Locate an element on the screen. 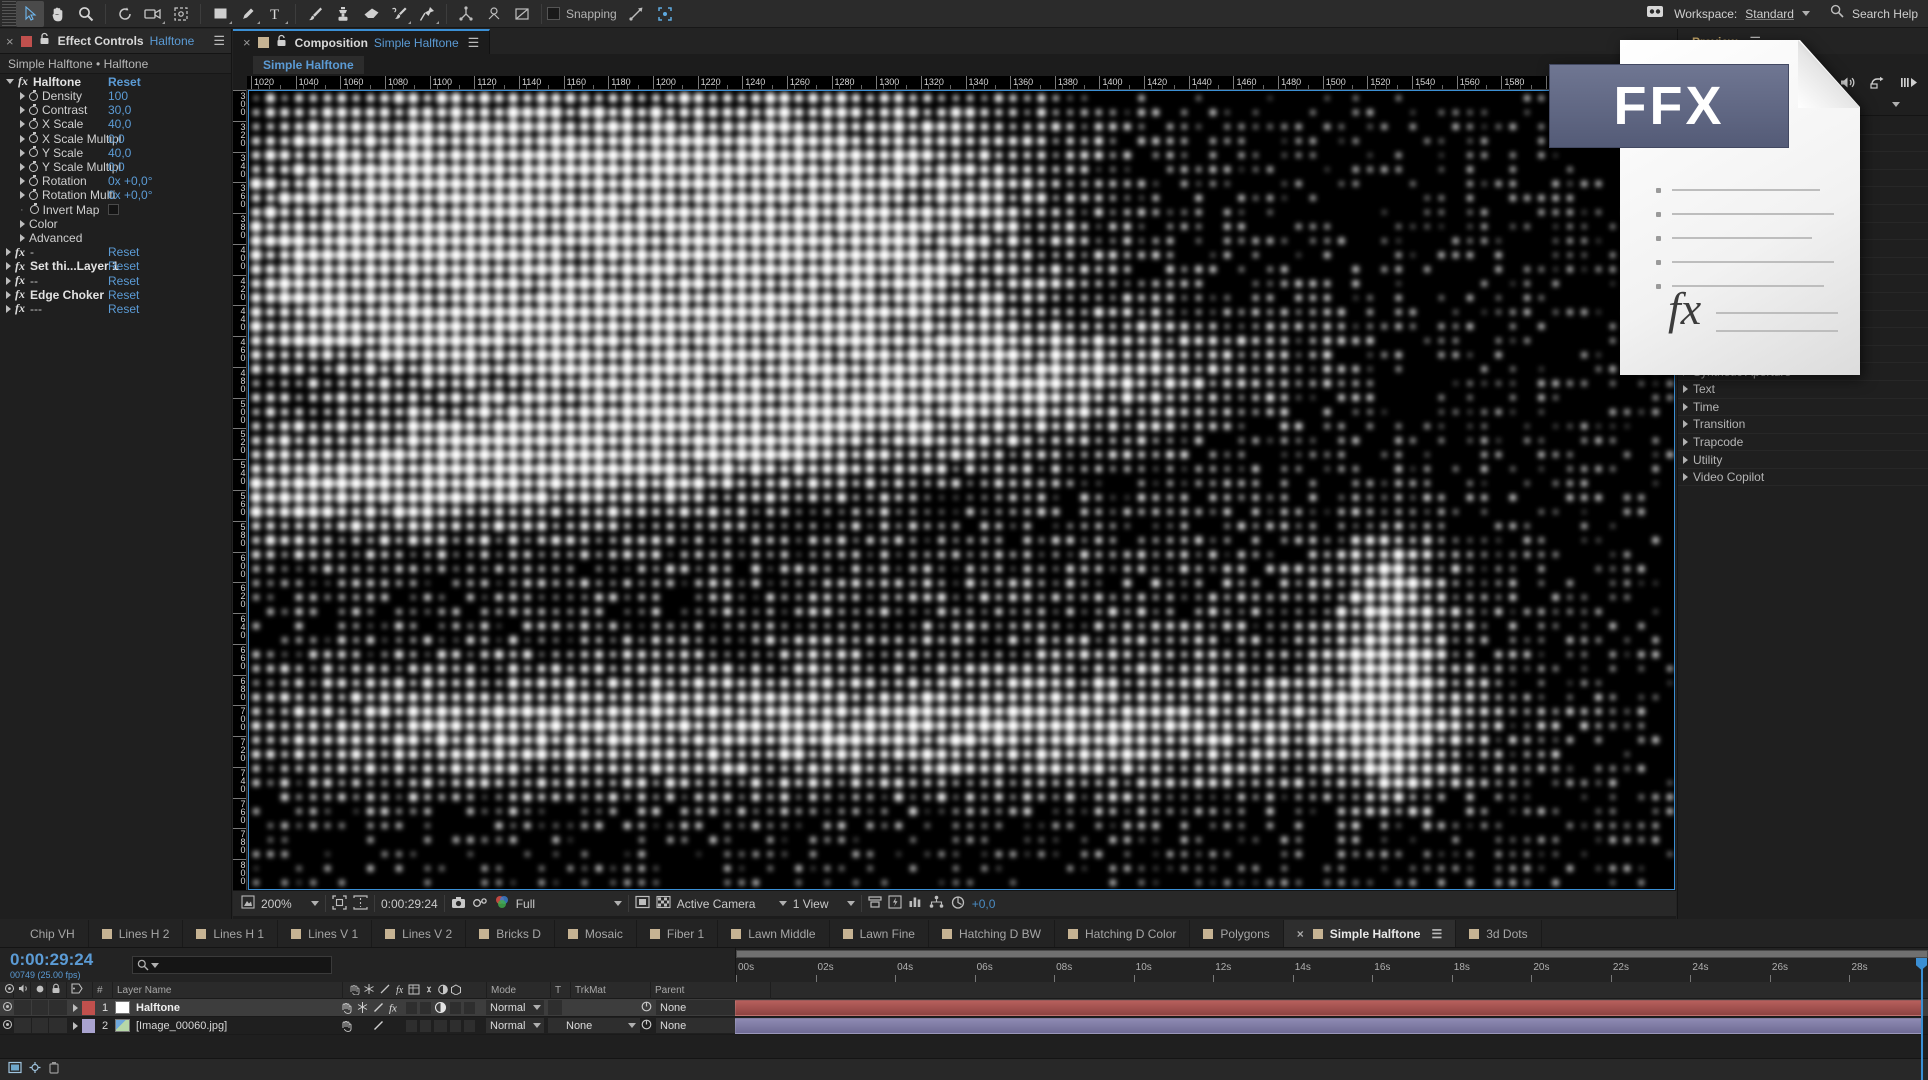 Image resolution: width=1928 pixels, height=1080 pixels. timeline-tab: Chip VH is located at coordinates (44, 933).